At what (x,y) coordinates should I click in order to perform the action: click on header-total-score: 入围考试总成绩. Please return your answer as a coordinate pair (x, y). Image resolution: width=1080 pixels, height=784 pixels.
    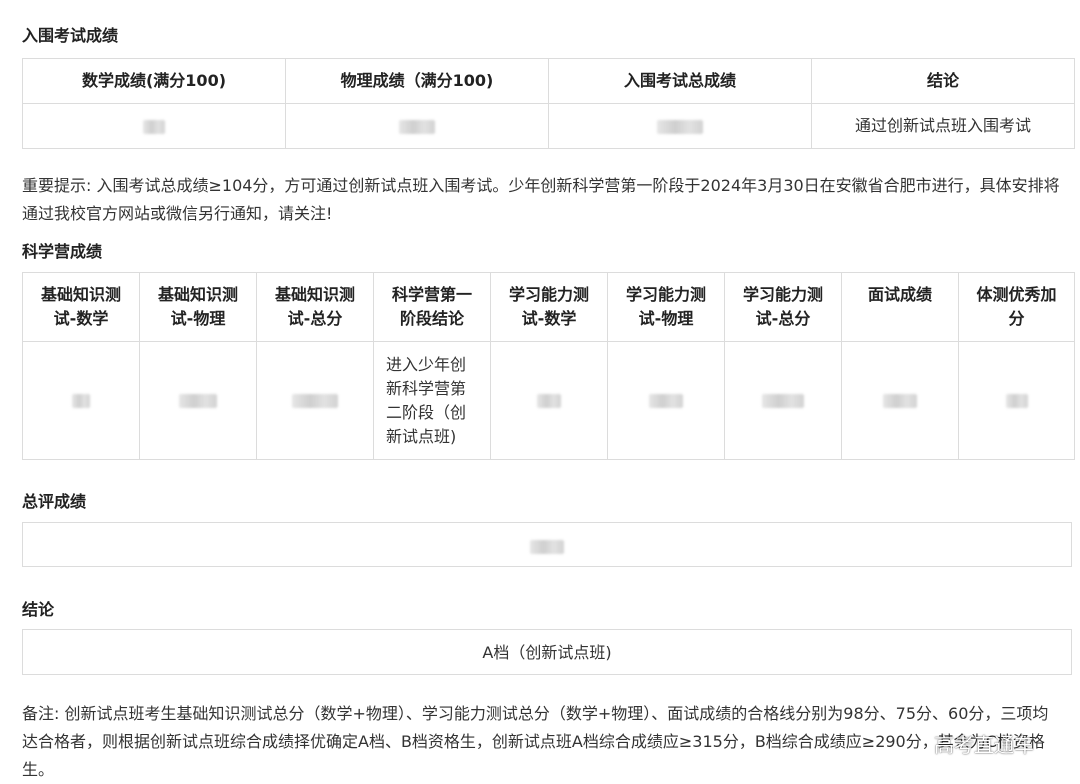
    Looking at the image, I should click on (680, 81).